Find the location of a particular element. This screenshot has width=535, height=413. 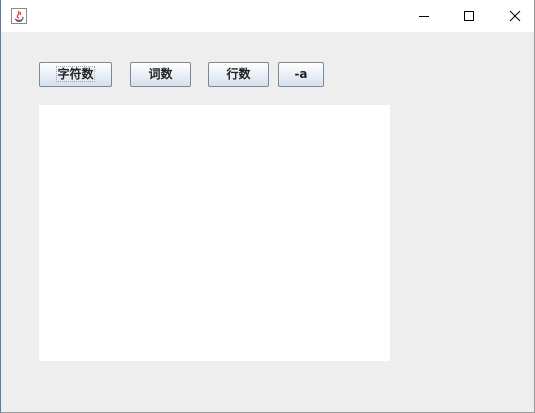

char-count-label: 字符数 is located at coordinates (75, 74).